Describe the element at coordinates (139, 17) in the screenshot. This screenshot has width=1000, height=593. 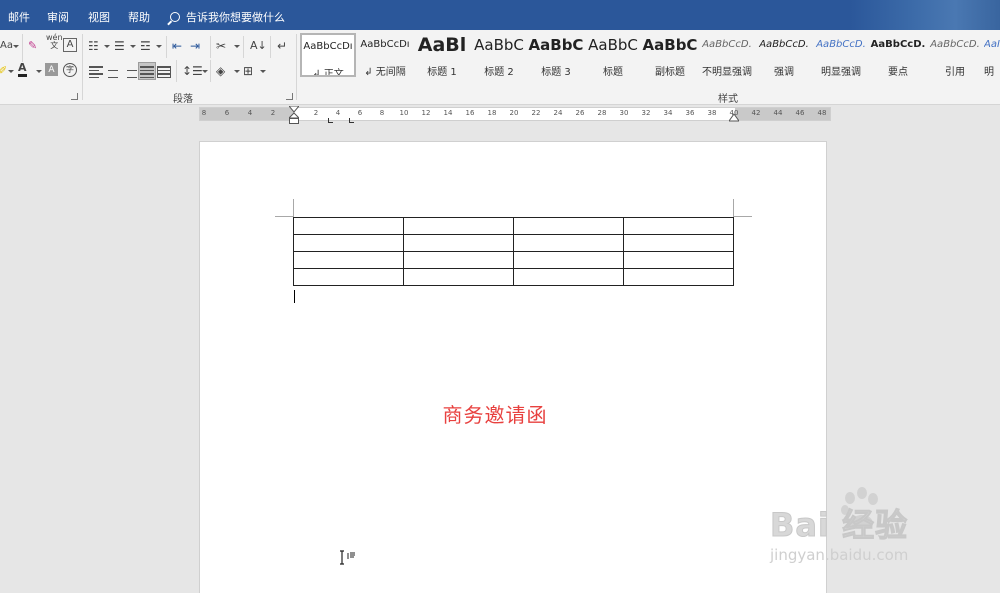
I see `menu-help: 帮助` at that location.